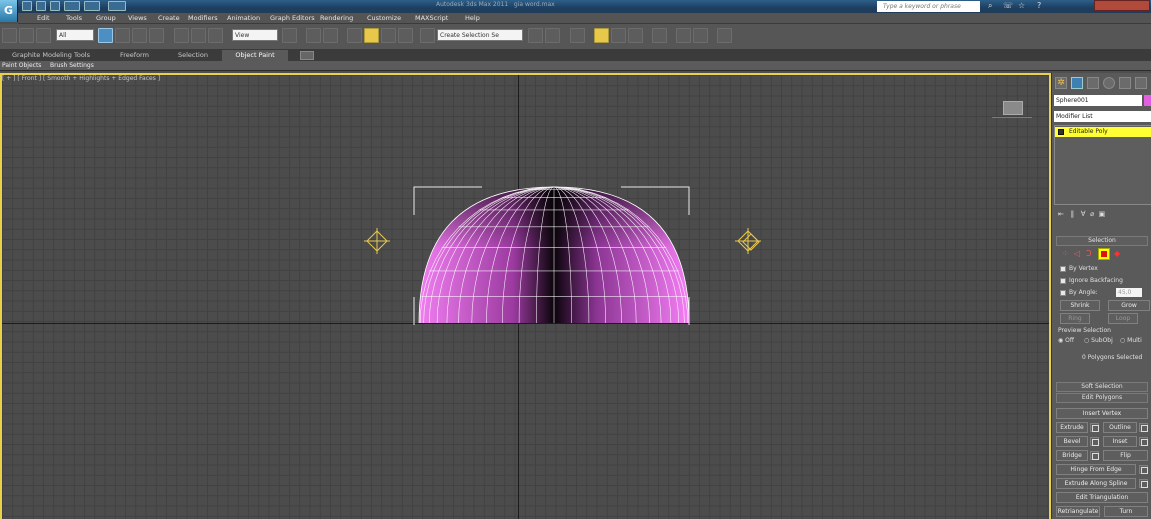 The image size is (1151, 519). I want to click on make-unique-icon: ∀, so click(1083, 214).